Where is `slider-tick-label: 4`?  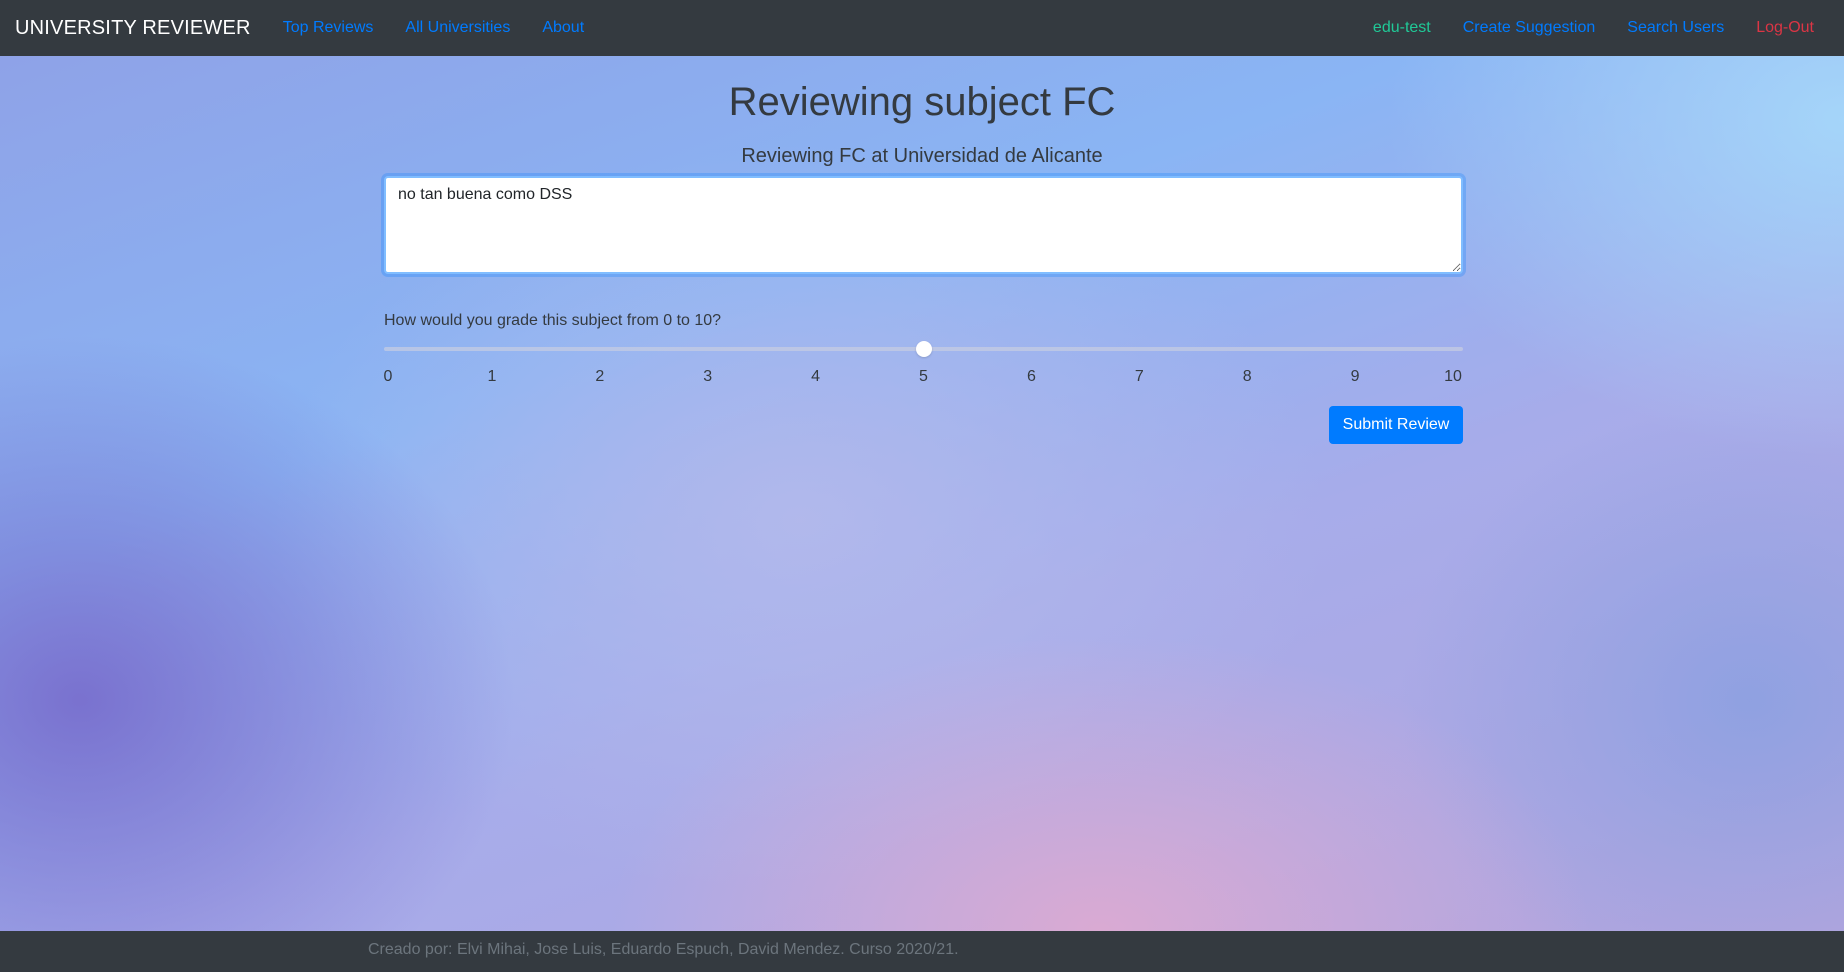
slider-tick-label: 4 is located at coordinates (816, 376).